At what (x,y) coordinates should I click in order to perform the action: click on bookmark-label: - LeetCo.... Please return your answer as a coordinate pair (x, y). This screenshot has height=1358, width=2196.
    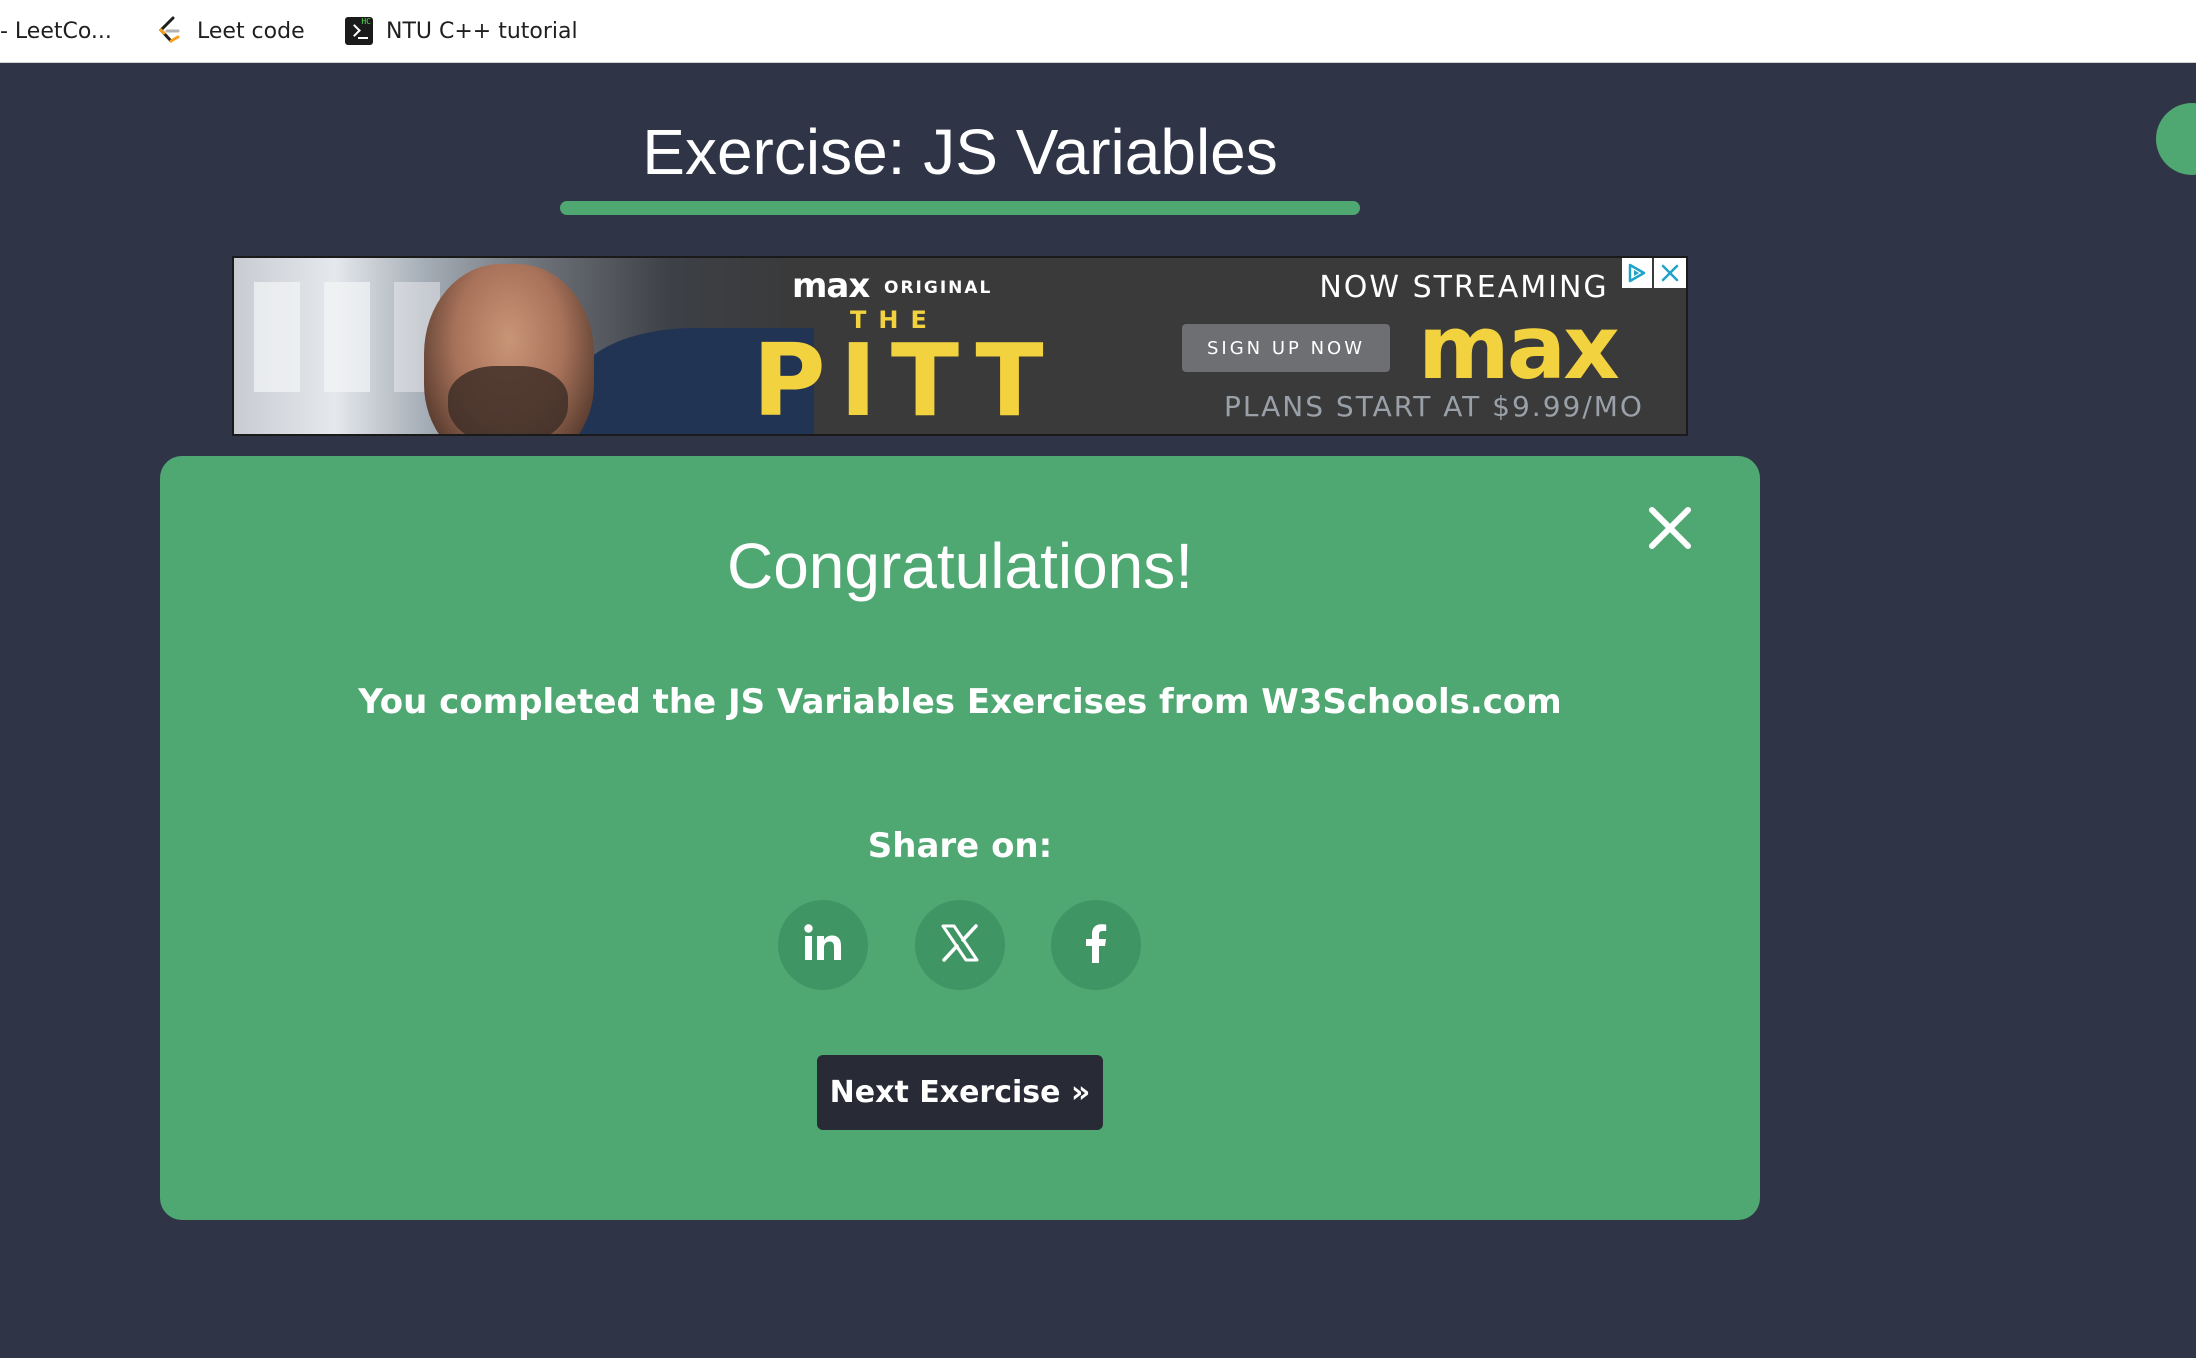
    Looking at the image, I should click on (56, 31).